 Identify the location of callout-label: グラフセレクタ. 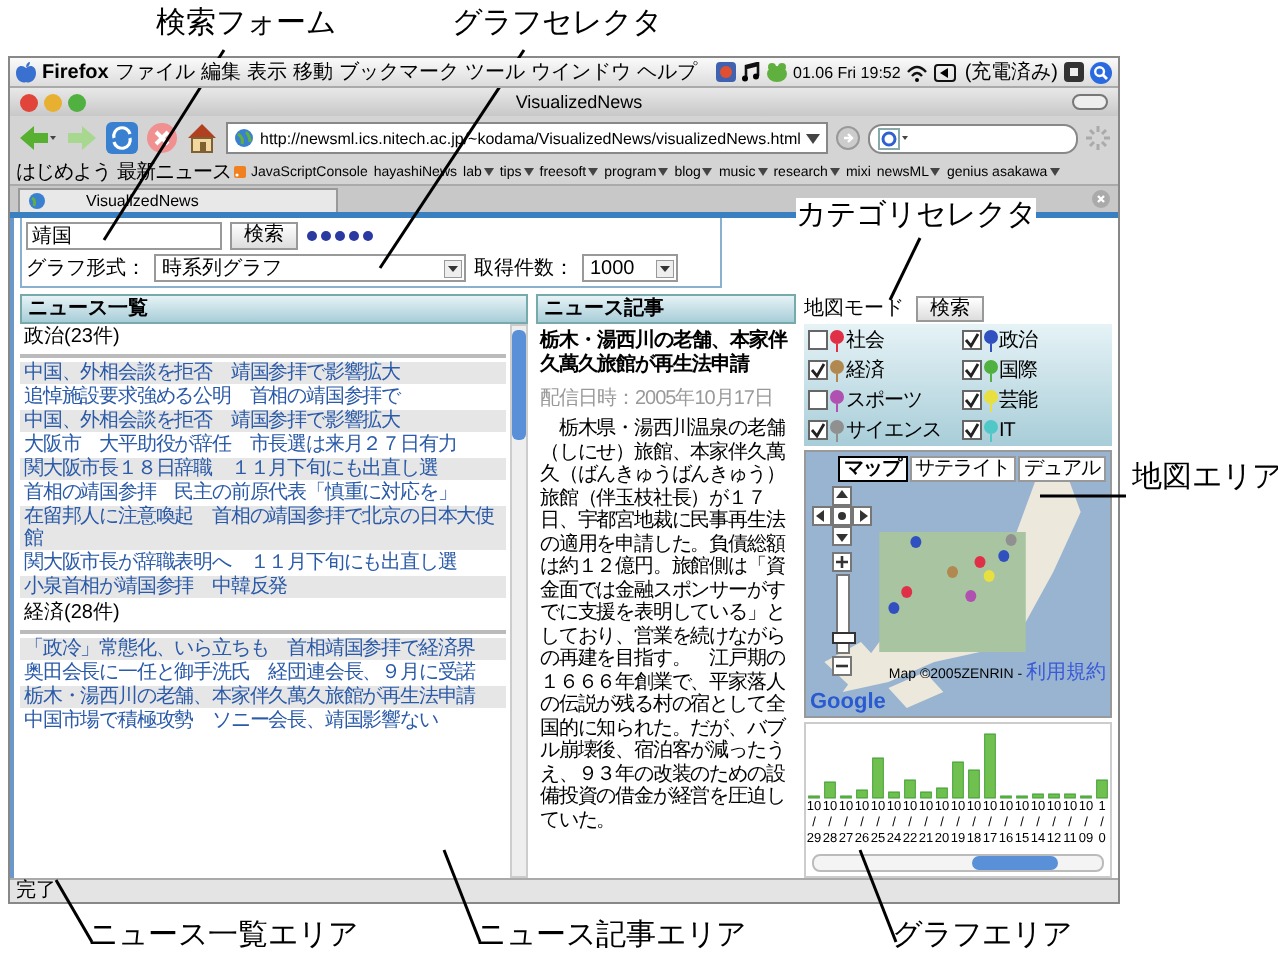
(557, 24).